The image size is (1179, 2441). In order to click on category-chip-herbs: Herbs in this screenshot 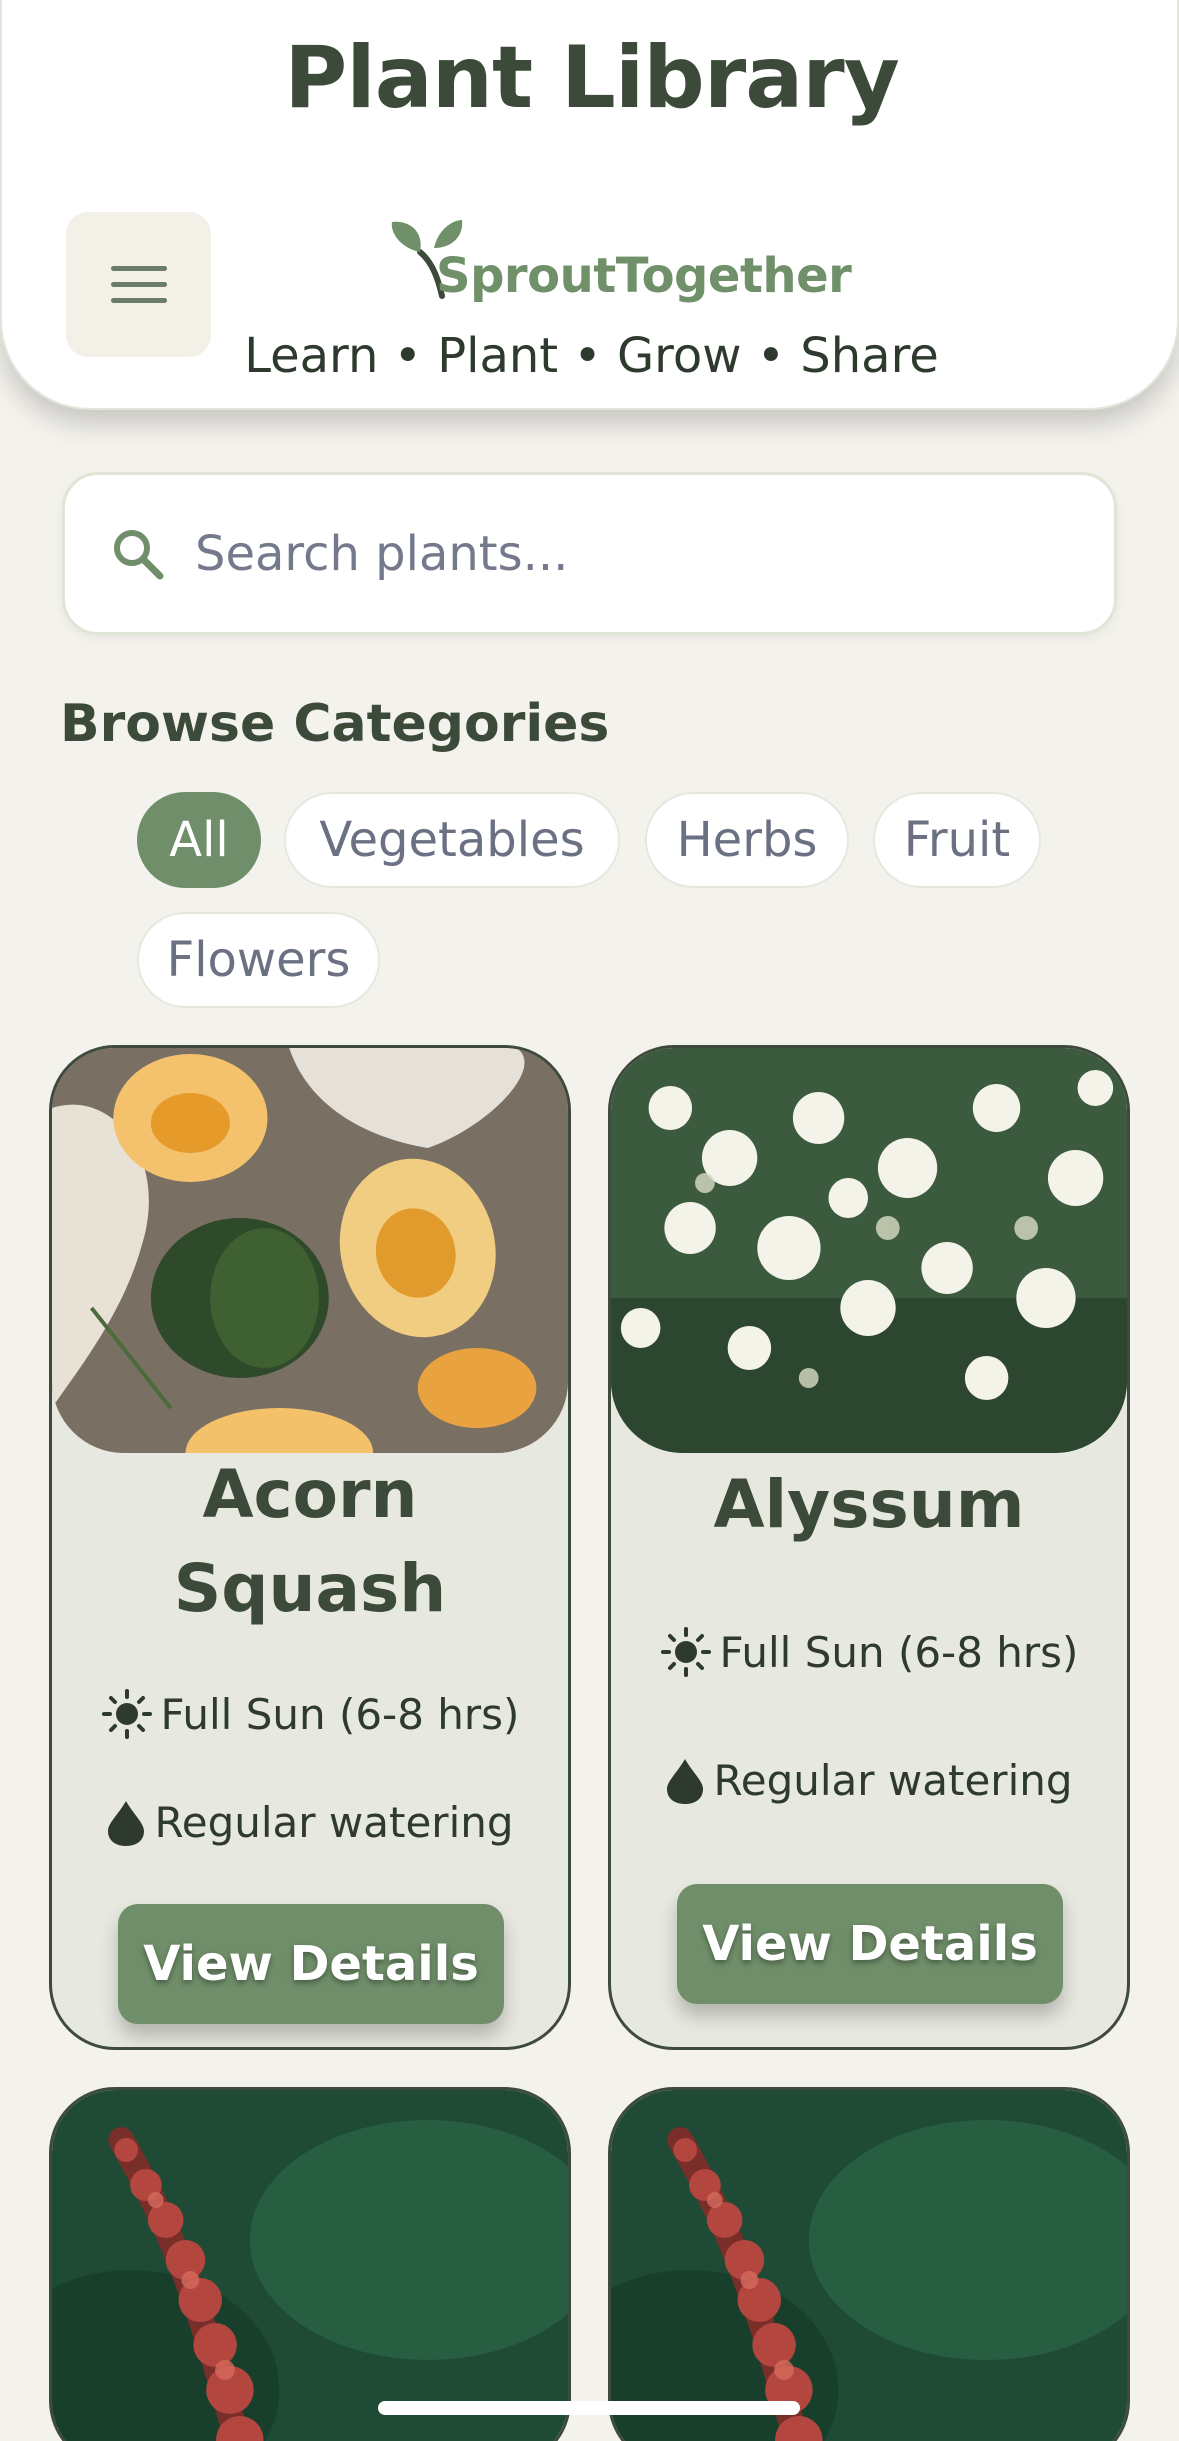, I will do `click(747, 840)`.